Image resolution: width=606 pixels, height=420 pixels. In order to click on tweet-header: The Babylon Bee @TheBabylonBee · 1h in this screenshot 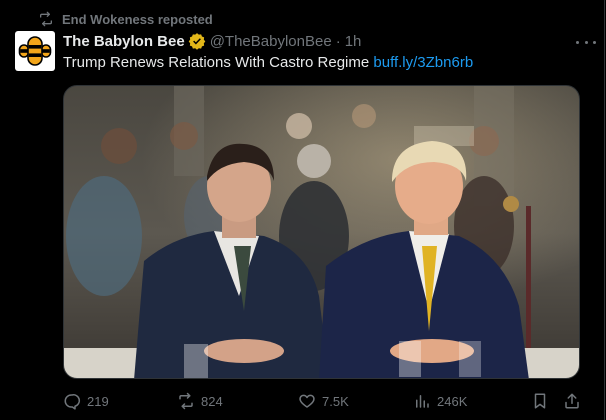, I will do `click(323, 41)`.